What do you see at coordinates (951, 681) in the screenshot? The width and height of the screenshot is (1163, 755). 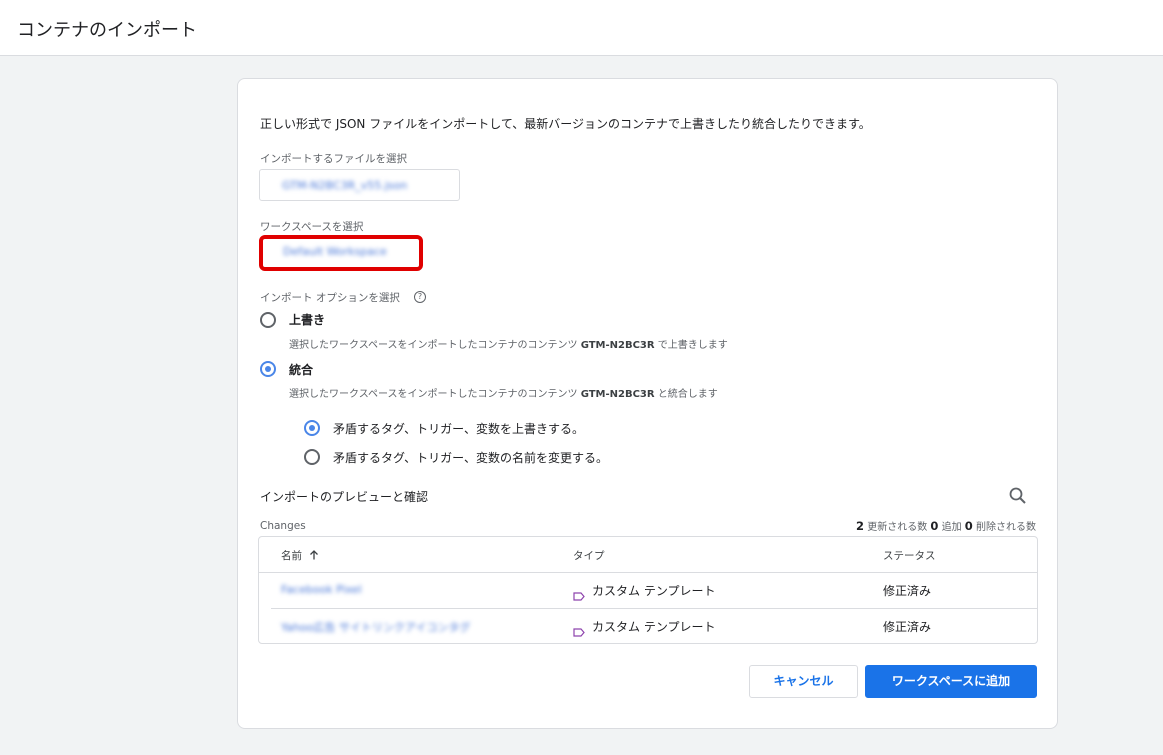 I see `add-to-workspace-button: ワークスペースに追加` at bounding box center [951, 681].